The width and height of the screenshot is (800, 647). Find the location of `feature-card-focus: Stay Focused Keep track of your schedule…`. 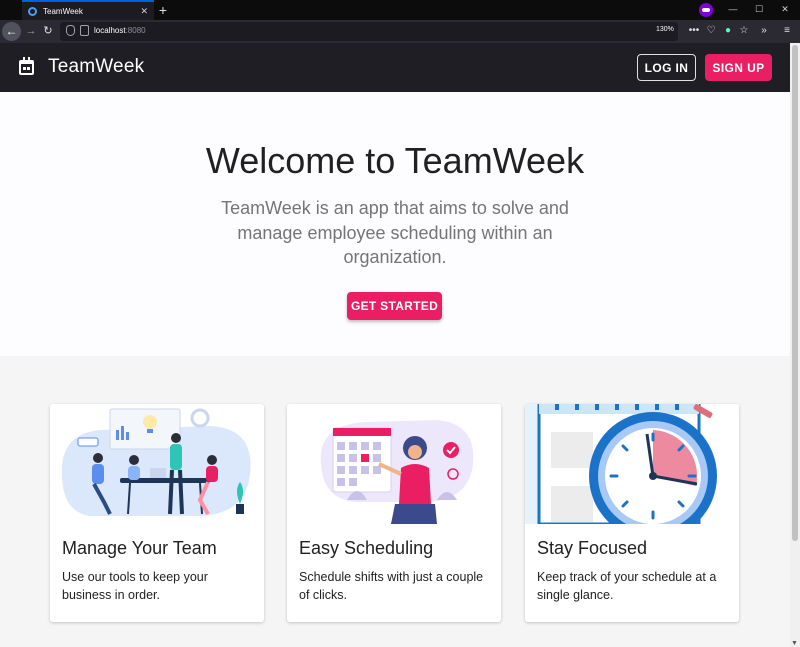

feature-card-focus: Stay Focused Keep track of your schedule… is located at coordinates (632, 513).